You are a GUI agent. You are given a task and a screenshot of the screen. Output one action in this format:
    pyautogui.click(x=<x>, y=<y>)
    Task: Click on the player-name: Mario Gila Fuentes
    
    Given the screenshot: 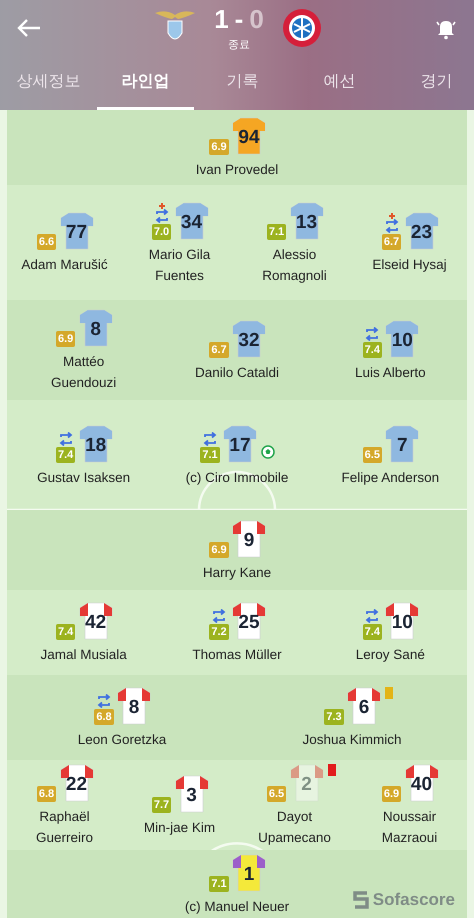 What is the action you would take?
    pyautogui.click(x=179, y=265)
    